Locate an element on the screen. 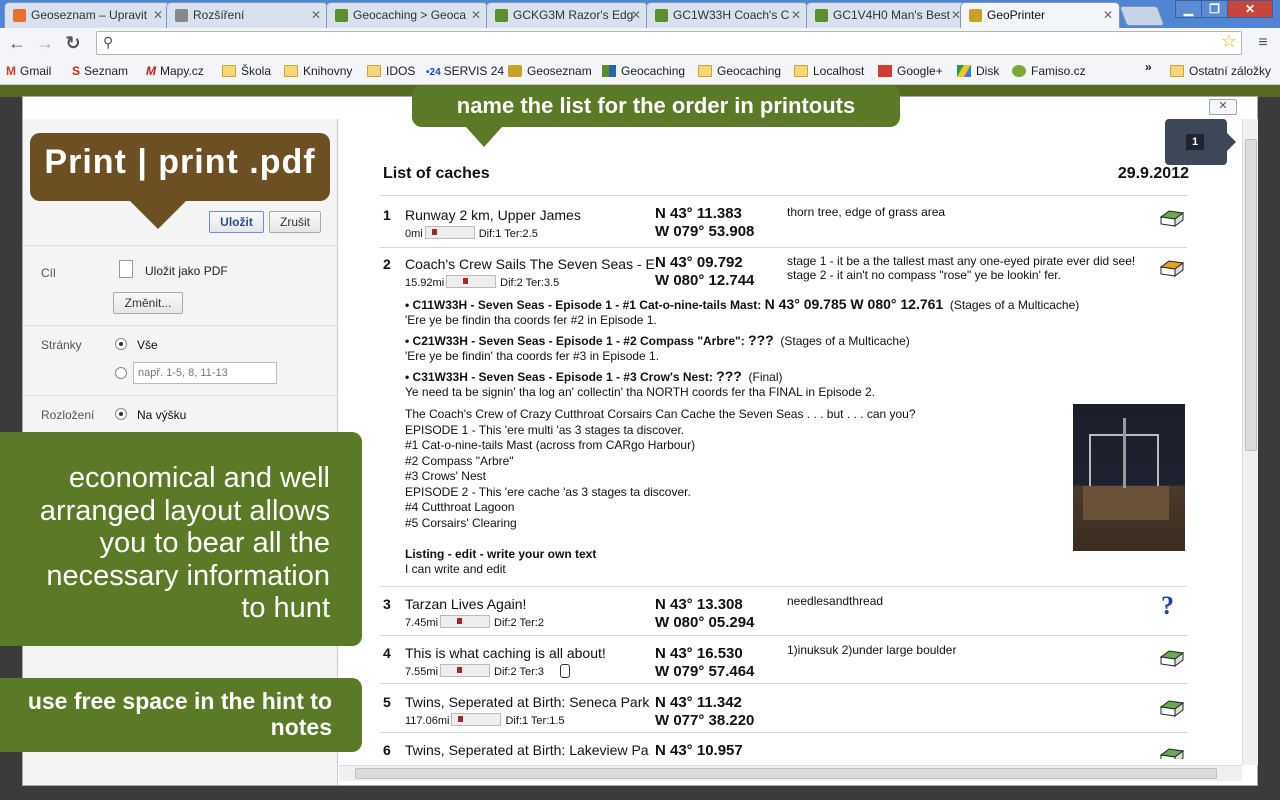 The height and width of the screenshot is (800, 1280). bookmark-geoseznam: Geoseznam is located at coordinates (550, 71).